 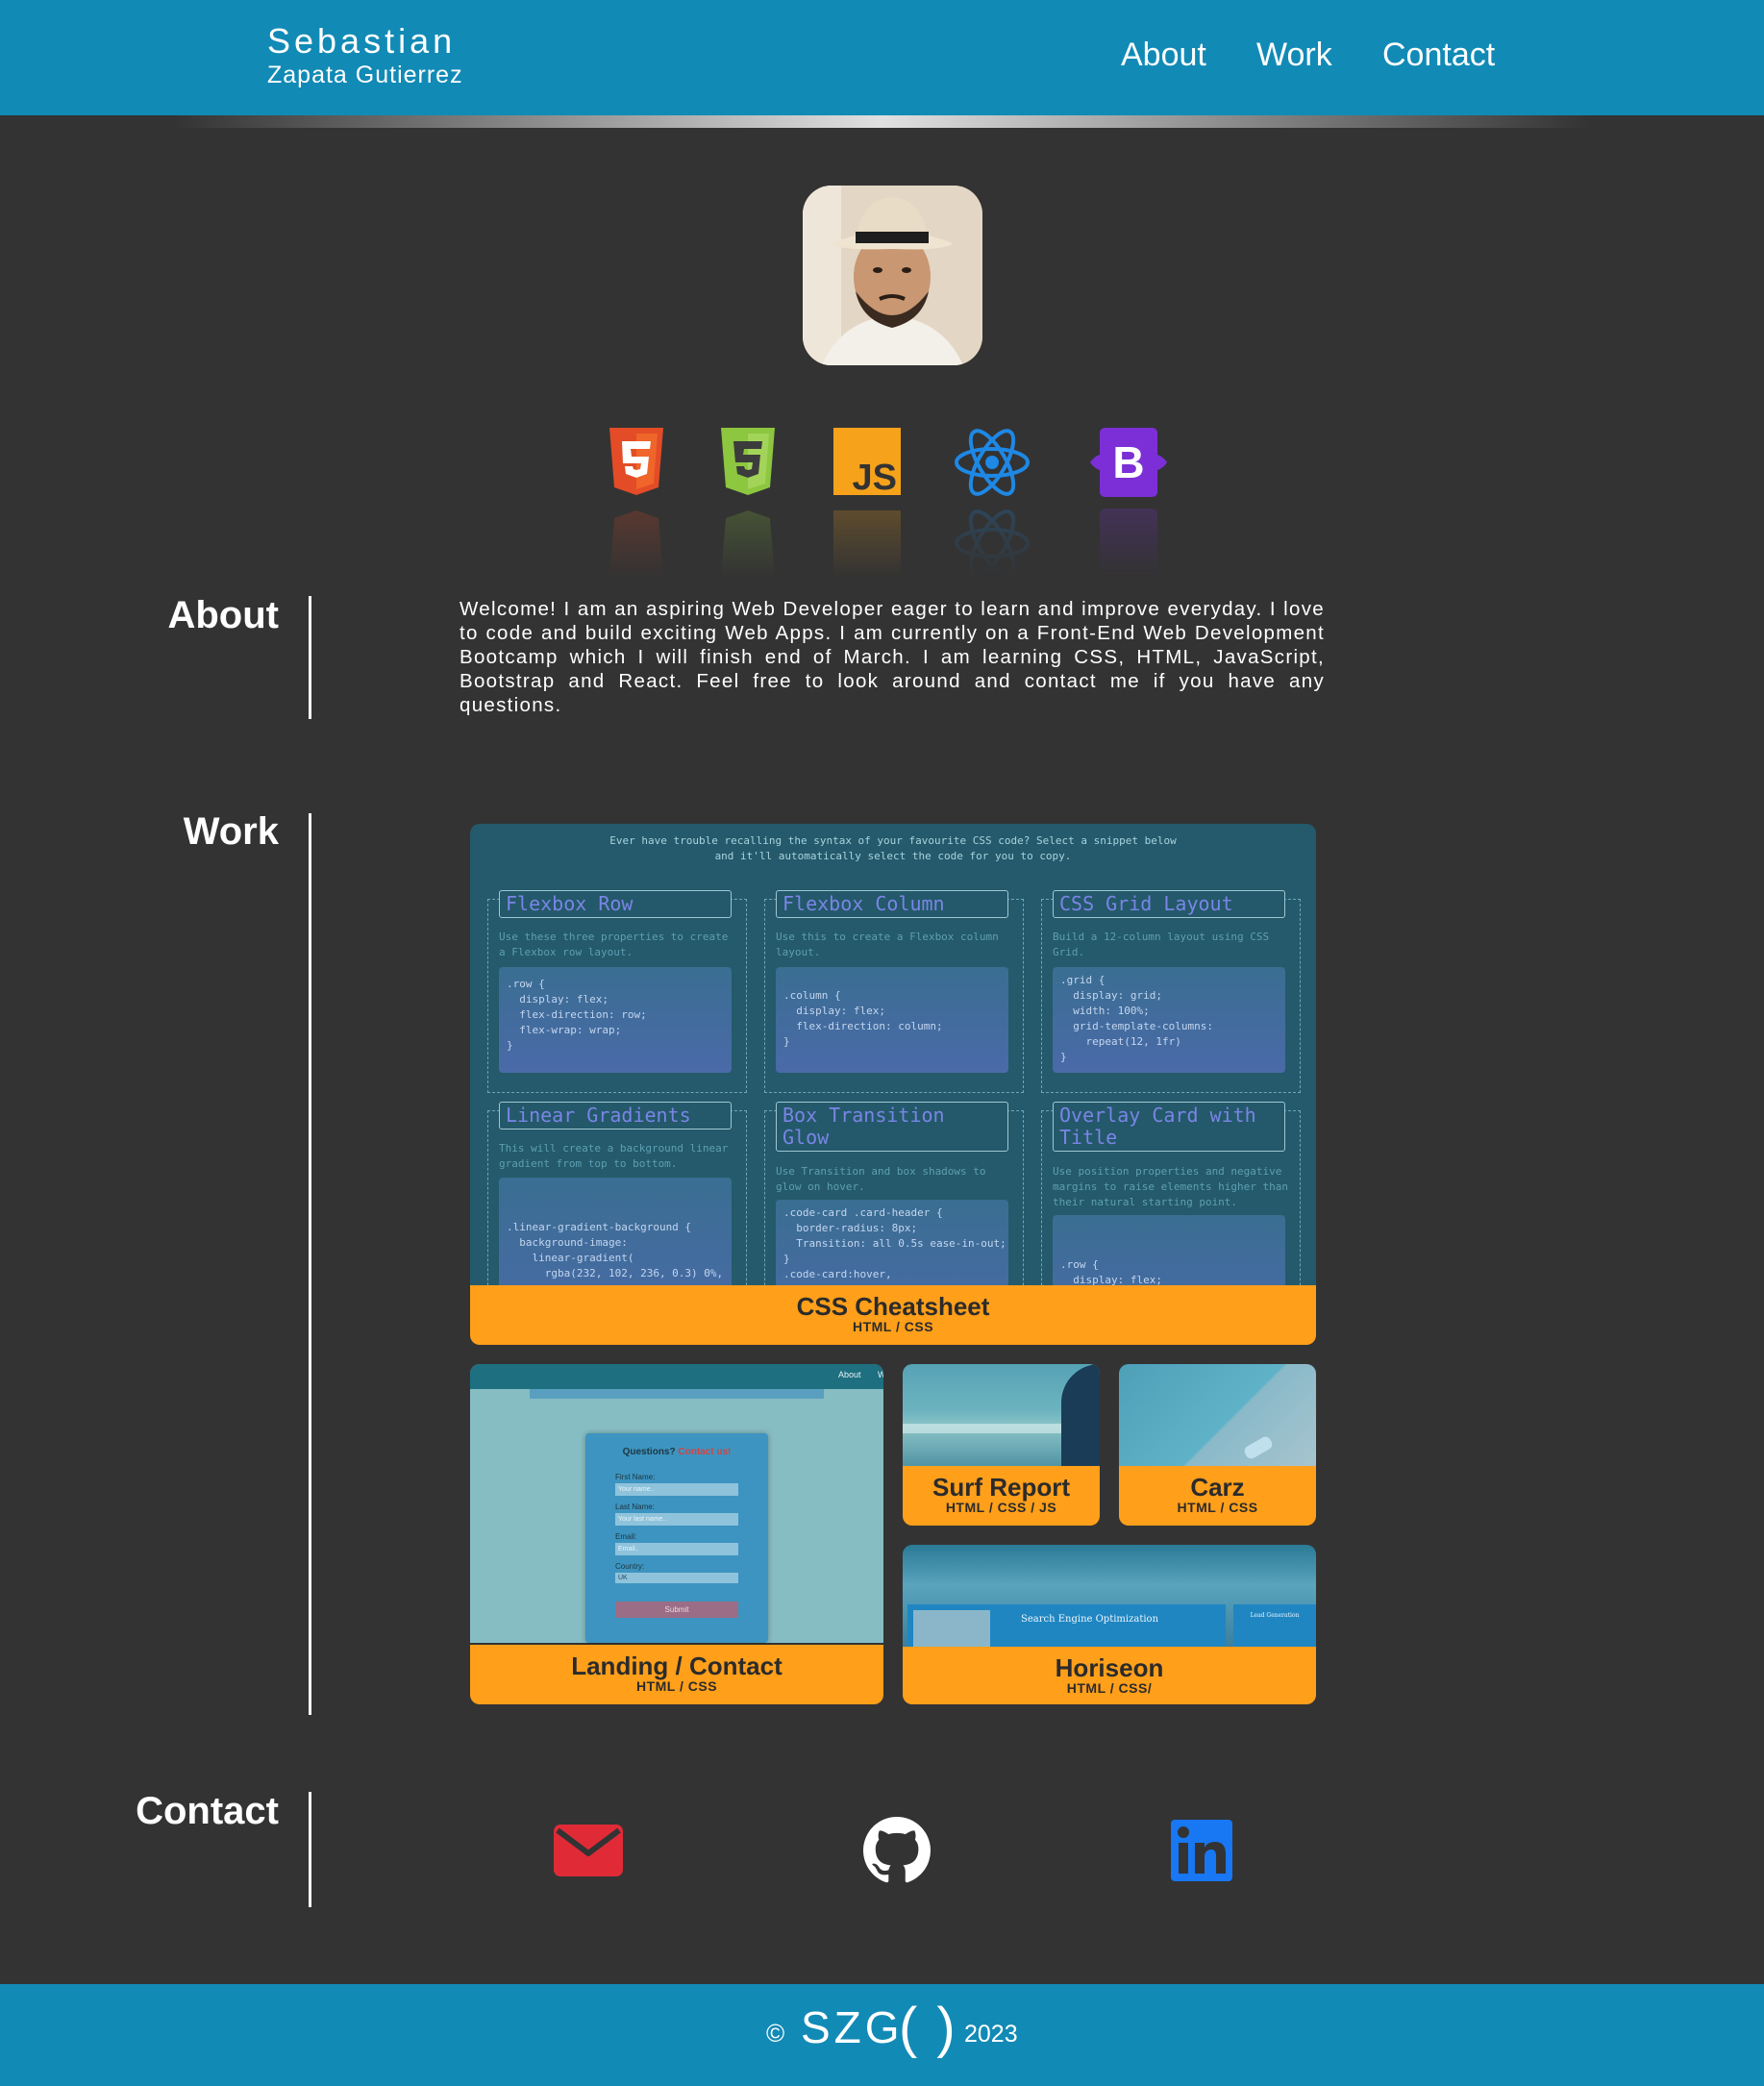 What do you see at coordinates (1109, 1667) in the screenshot?
I see `project-title: Horiseon` at bounding box center [1109, 1667].